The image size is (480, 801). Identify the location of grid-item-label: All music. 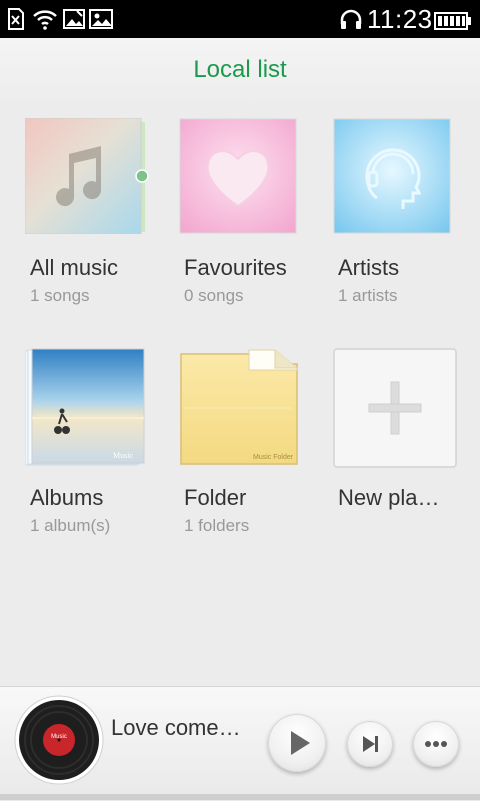
(74, 267).